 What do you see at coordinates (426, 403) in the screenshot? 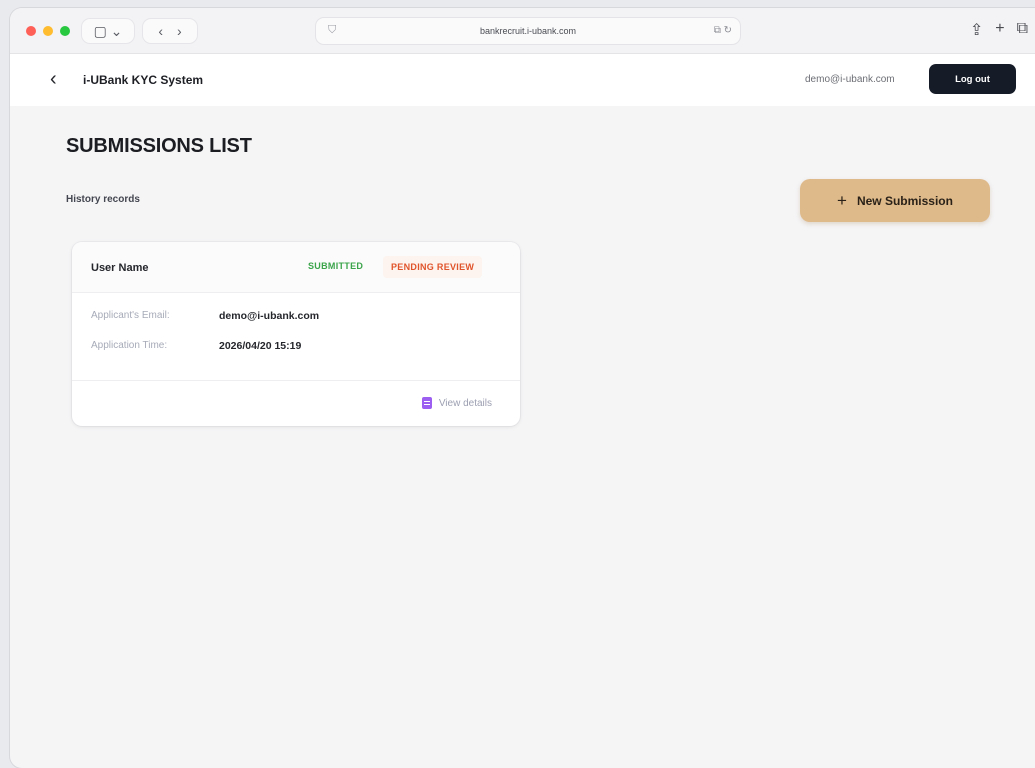
I see `document-icon` at bounding box center [426, 403].